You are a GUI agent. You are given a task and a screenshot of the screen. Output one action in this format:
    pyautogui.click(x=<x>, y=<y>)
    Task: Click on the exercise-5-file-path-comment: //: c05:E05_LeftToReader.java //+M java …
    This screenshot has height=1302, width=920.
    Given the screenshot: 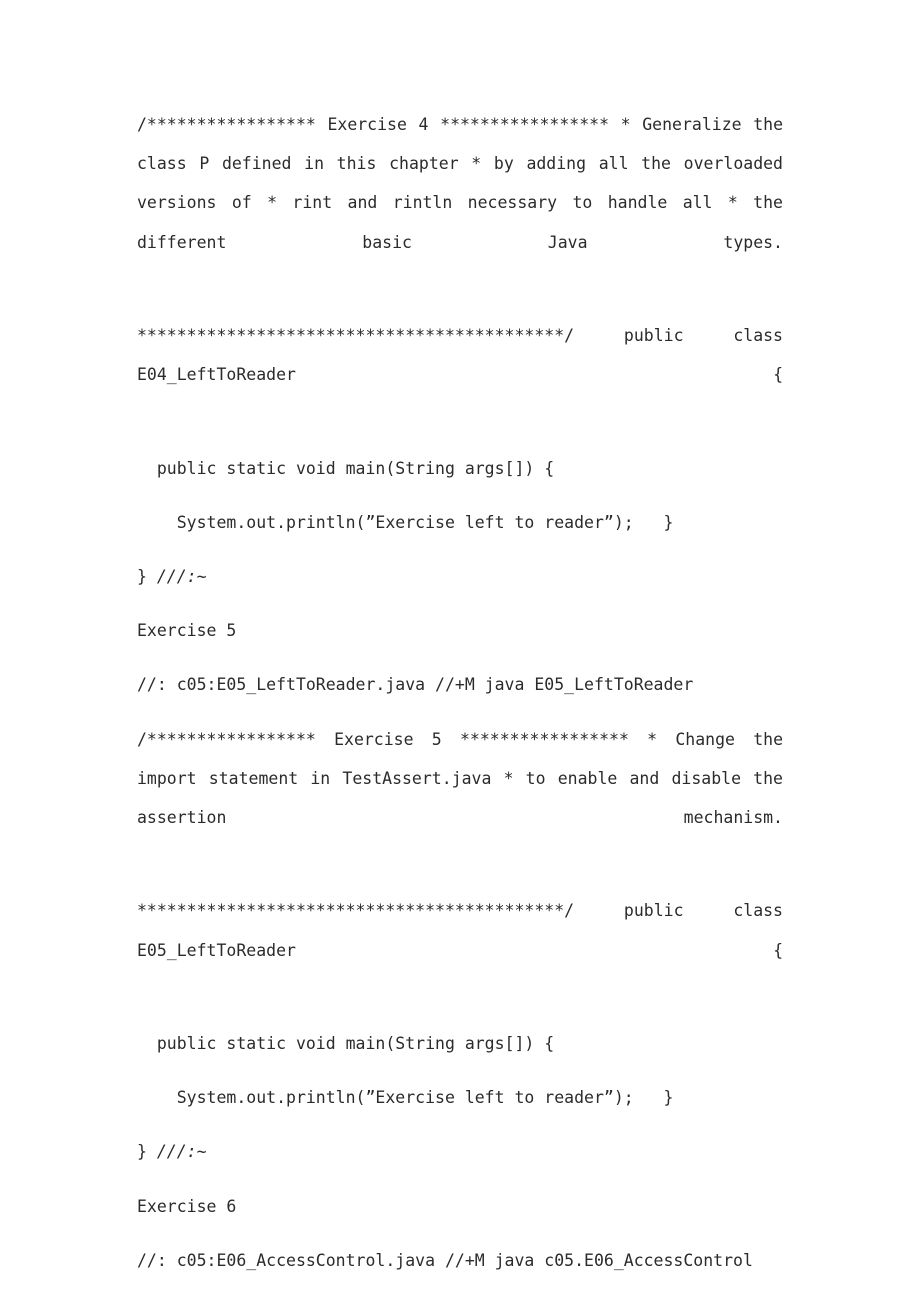 What is the action you would take?
    pyautogui.click(x=415, y=685)
    